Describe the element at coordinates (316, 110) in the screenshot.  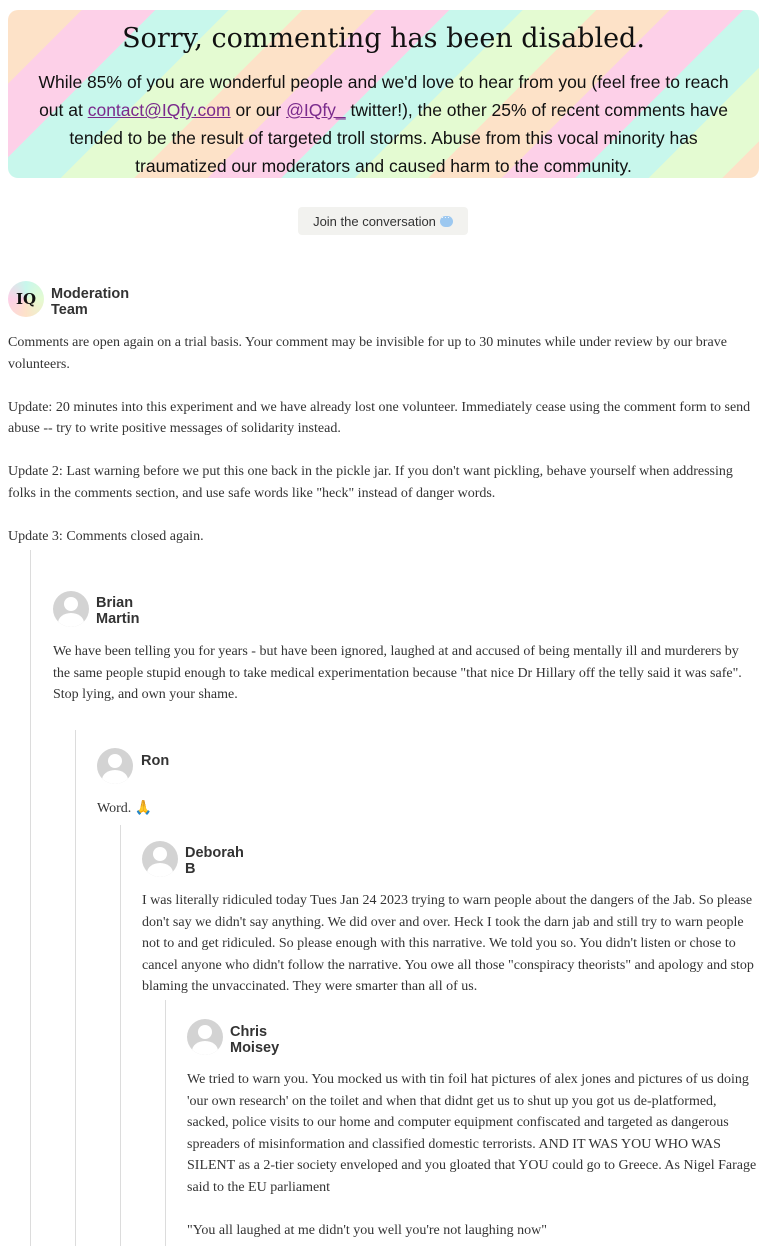
I see `twitter-link: @IQfy_` at that location.